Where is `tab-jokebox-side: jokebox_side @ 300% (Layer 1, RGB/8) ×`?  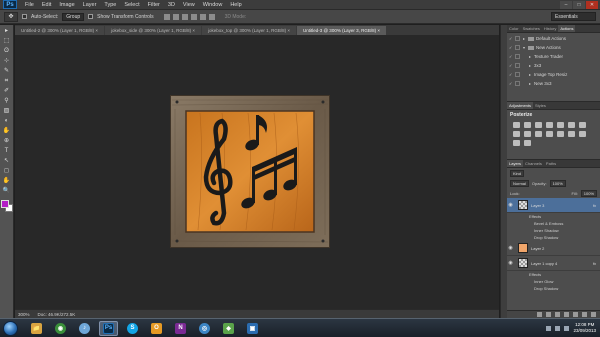 tab-jokebox-side: jokebox_side @ 300% (Layer 1, RGB/8) × is located at coordinates (152, 30).